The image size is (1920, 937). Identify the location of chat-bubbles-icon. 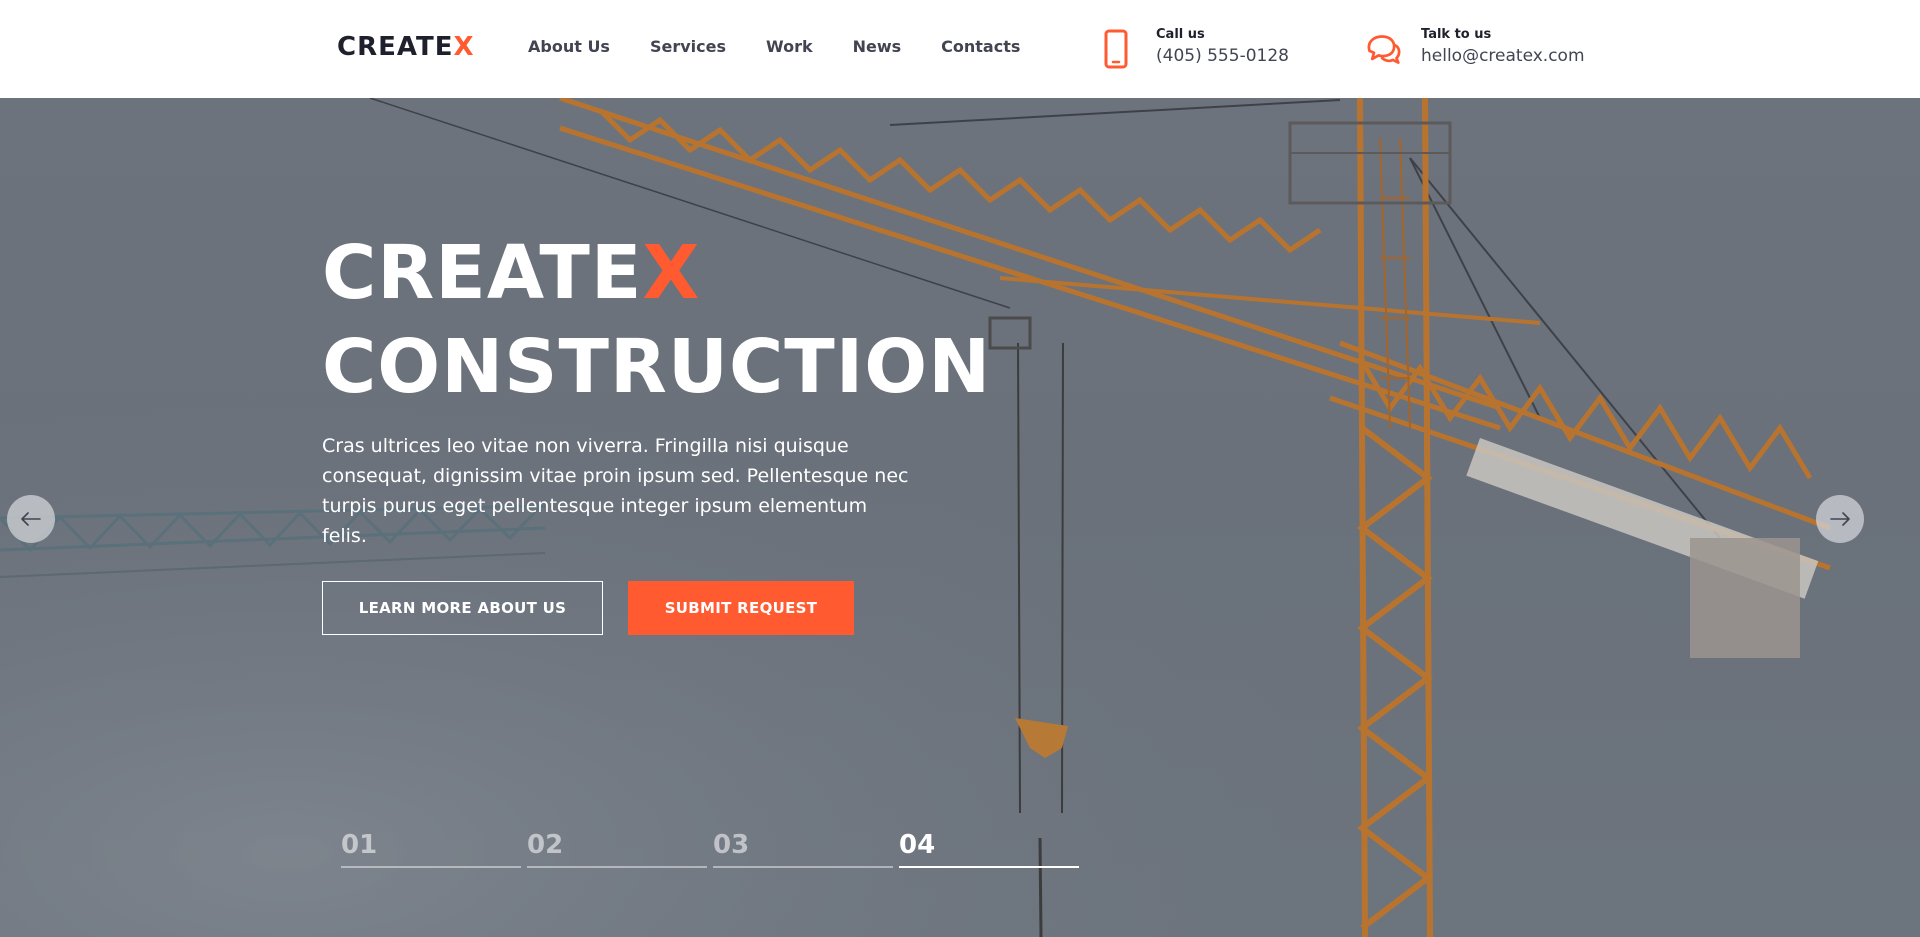
(1384, 49).